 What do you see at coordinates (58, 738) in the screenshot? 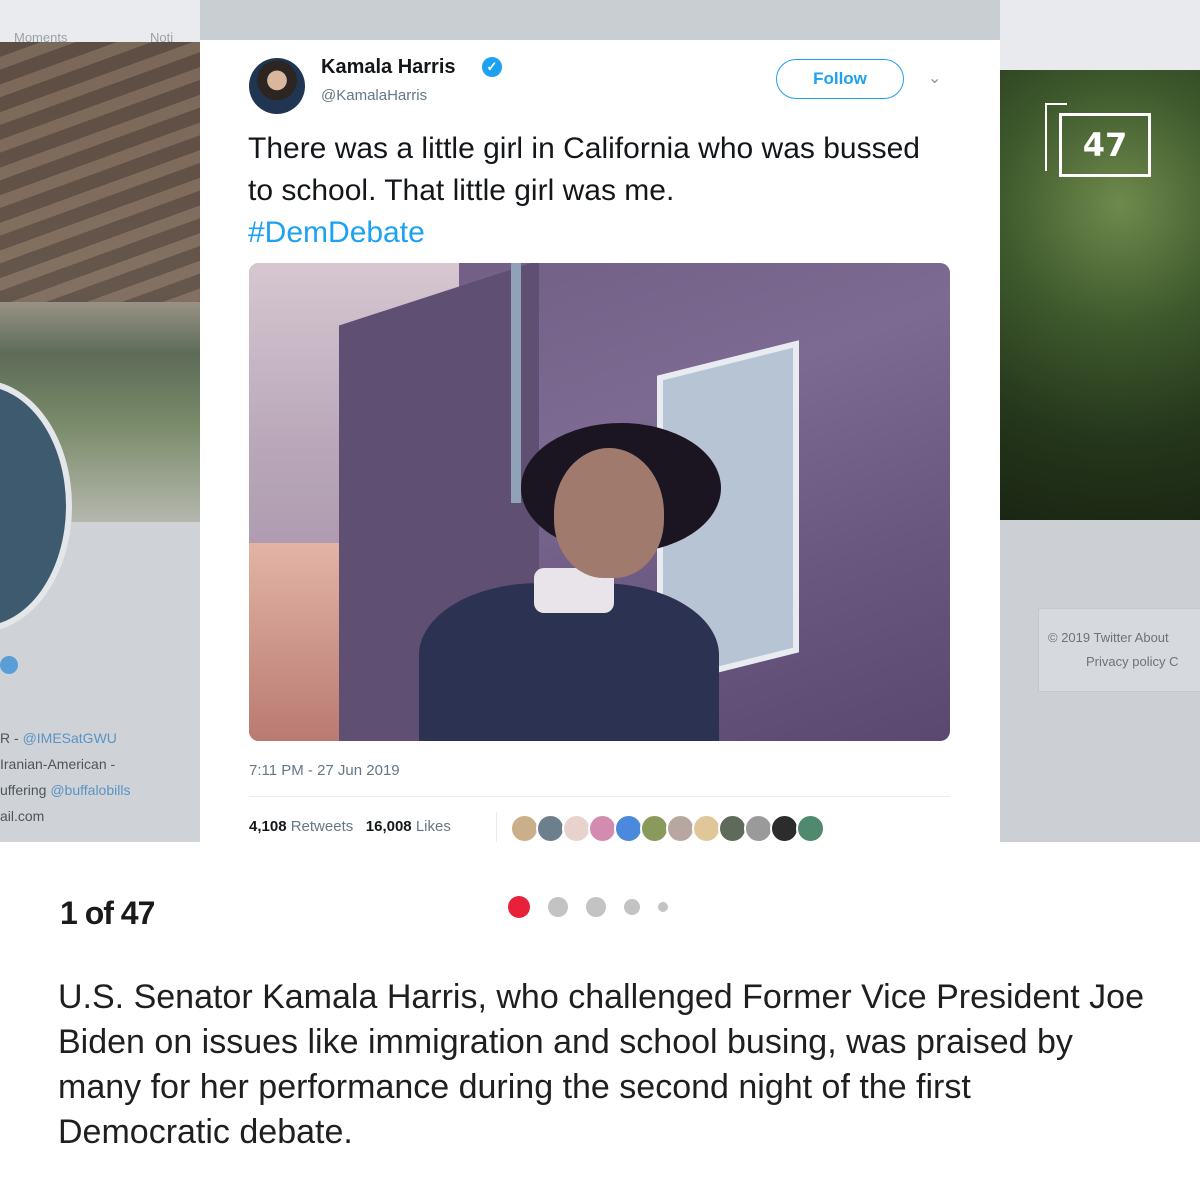
I see `bio-line: R - @IMESatGWU` at bounding box center [58, 738].